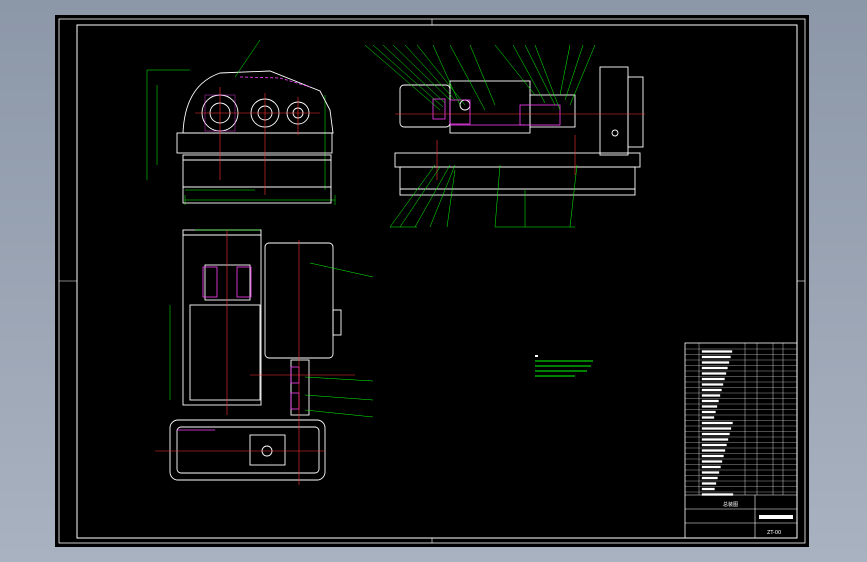 This screenshot has height=562, width=867. What do you see at coordinates (564, 366) in the screenshot?
I see `technical-notes` at bounding box center [564, 366].